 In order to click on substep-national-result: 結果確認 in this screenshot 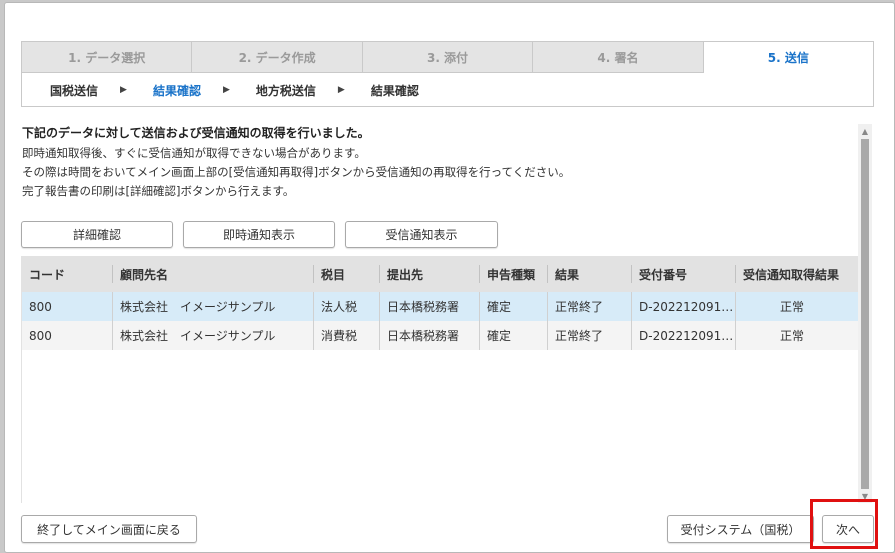, I will do `click(176, 90)`.